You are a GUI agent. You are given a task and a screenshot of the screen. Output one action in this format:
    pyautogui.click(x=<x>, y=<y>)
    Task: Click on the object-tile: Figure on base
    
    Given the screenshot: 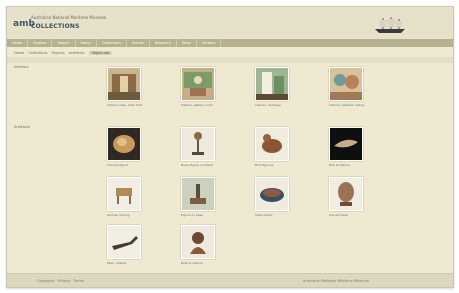 What is the action you would take?
    pyautogui.click(x=203, y=197)
    